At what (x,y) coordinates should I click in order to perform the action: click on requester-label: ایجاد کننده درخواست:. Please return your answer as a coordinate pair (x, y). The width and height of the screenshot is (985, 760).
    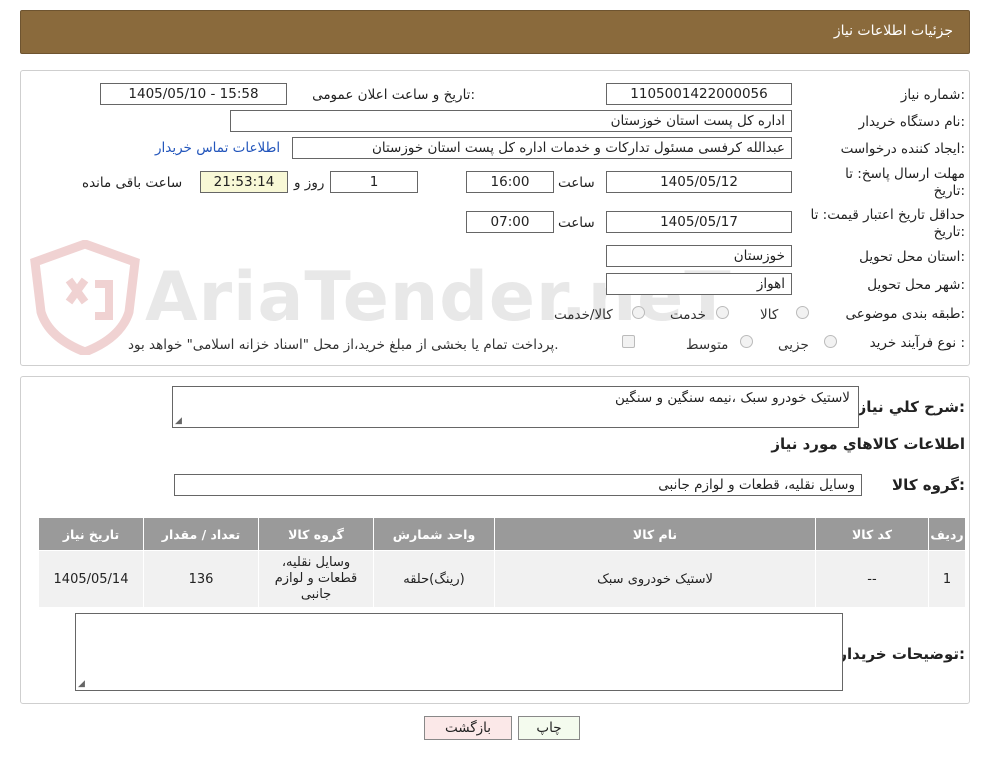
    Looking at the image, I should click on (902, 149).